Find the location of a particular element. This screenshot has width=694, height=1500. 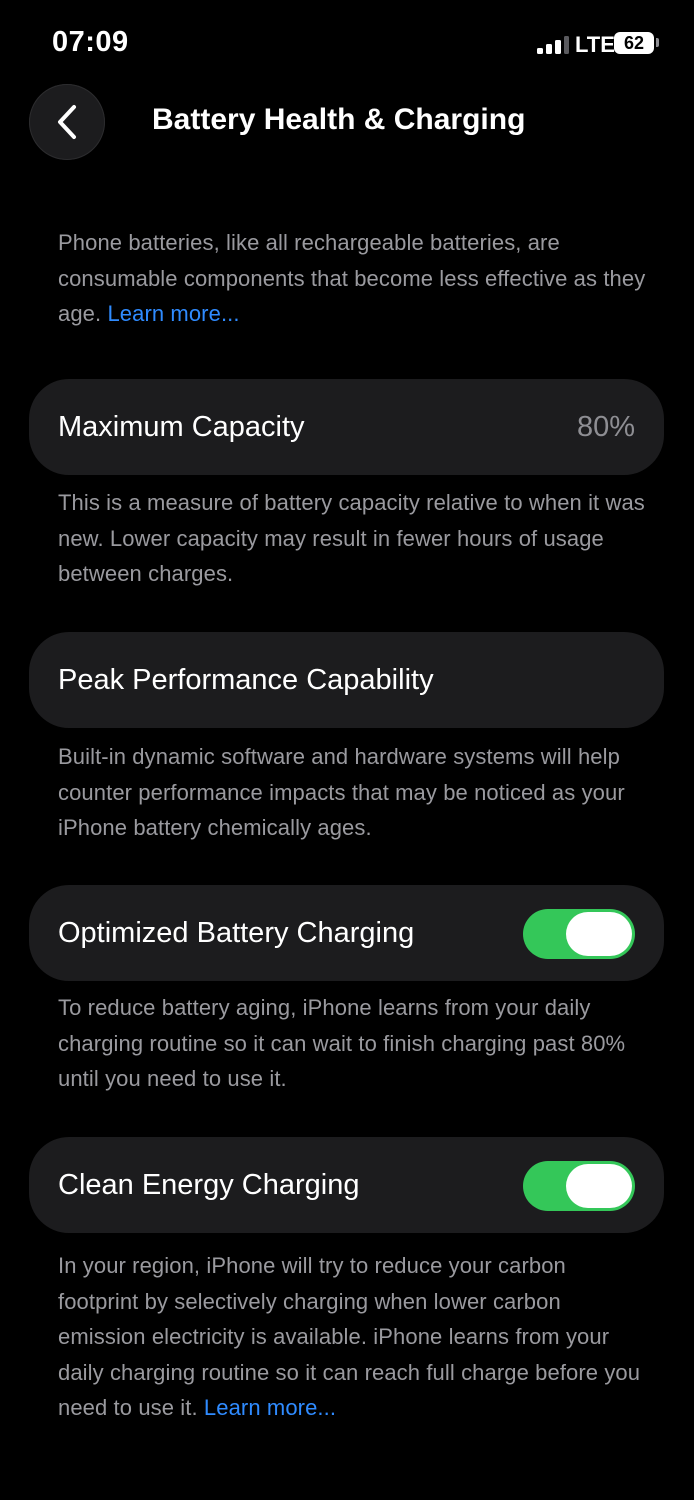

clean-energy-label: Clean Energy Charging is located at coordinates (209, 1185).